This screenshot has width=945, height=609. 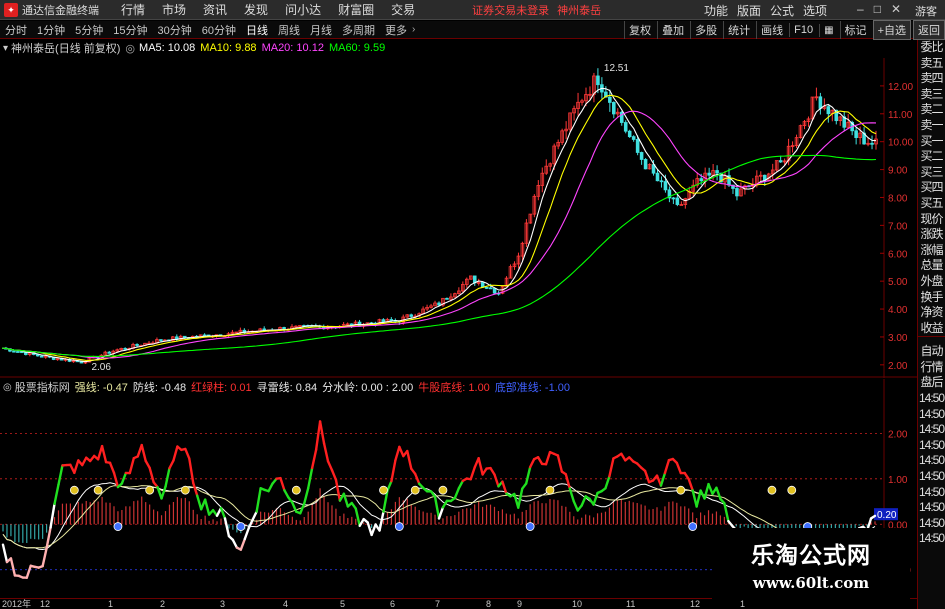 I want to click on period-multi: 多周期, so click(x=358, y=30).